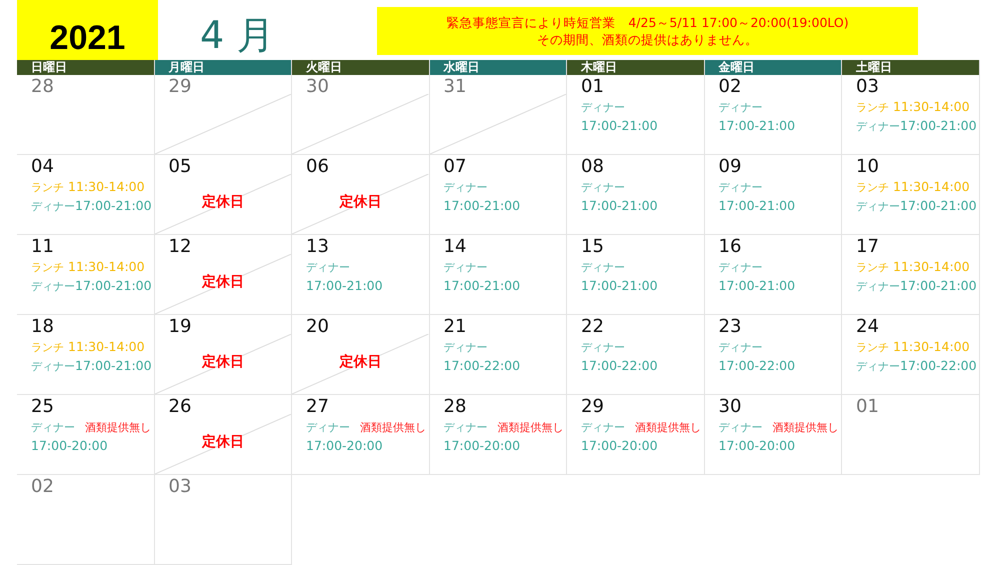 This screenshot has width=1000, height=565. Describe the element at coordinates (318, 246) in the screenshot. I see `date-number: 13` at that location.